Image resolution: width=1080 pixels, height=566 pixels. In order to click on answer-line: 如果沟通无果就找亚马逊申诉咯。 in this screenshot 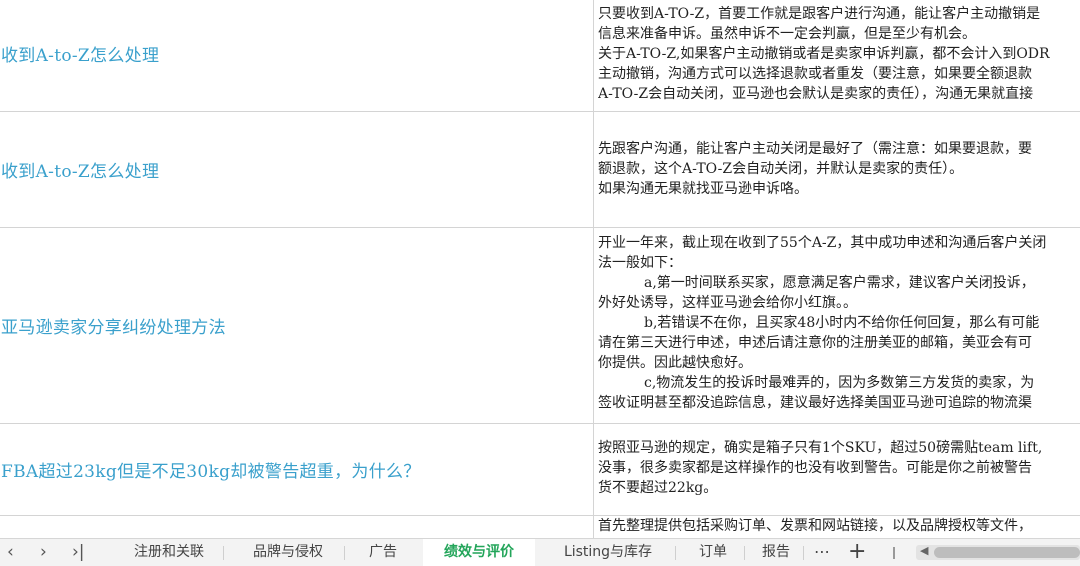, I will do `click(703, 189)`.